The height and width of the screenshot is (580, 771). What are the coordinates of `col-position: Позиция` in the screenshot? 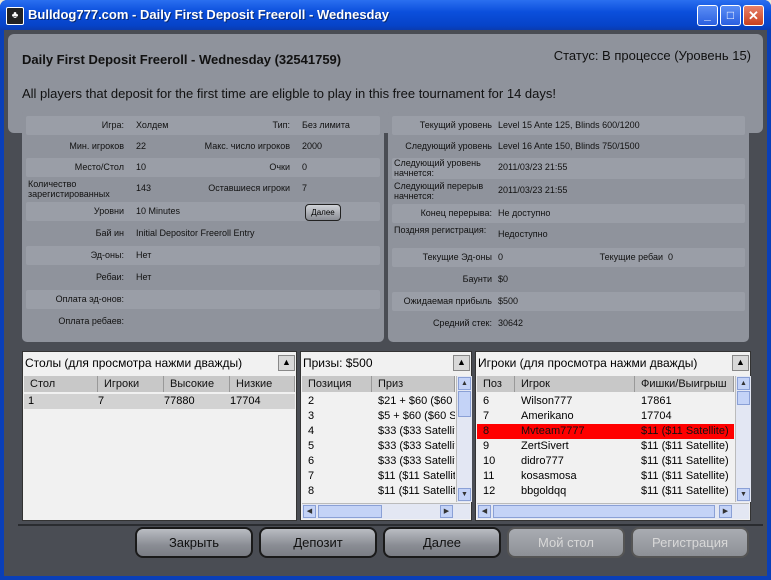 It's located at (337, 384).